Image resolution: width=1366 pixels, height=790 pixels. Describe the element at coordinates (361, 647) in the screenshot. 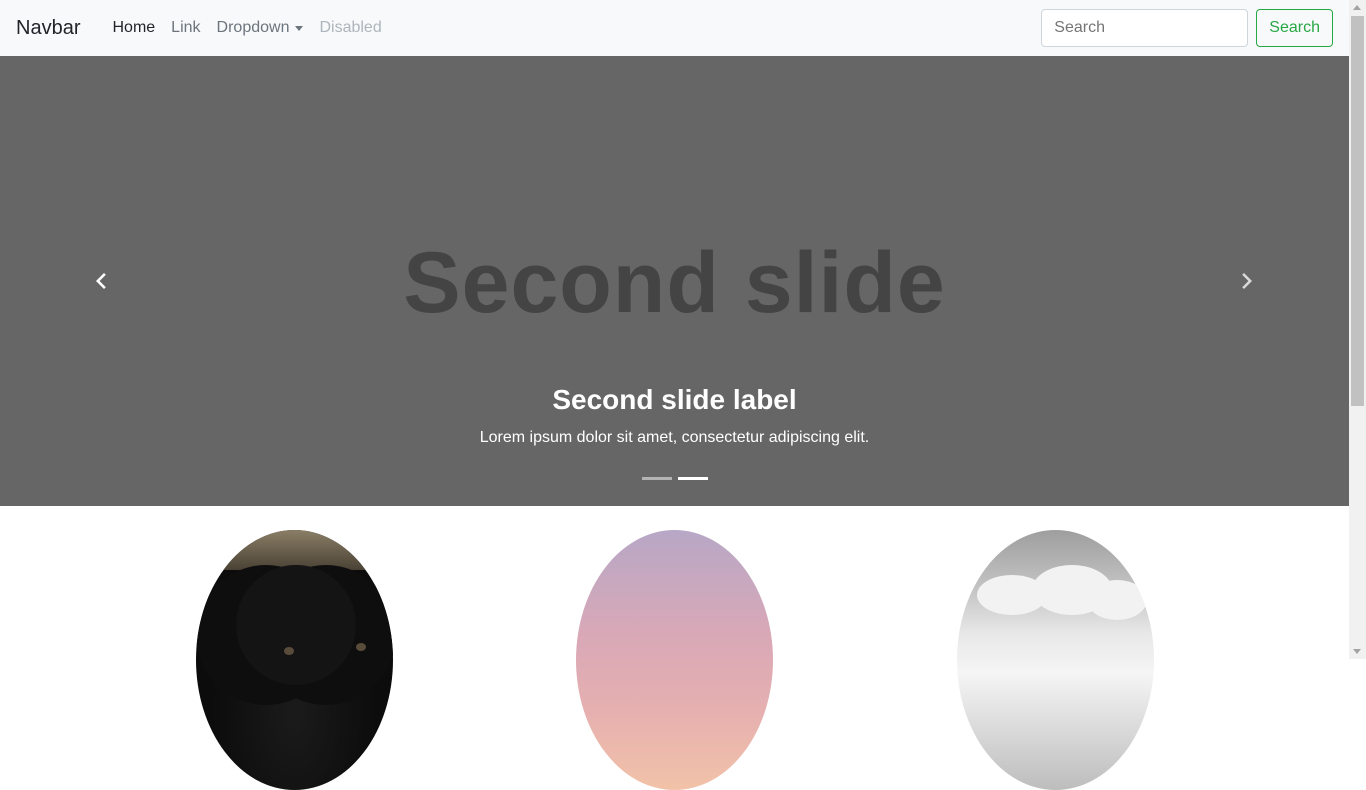

I see `dog-eye-right` at that location.